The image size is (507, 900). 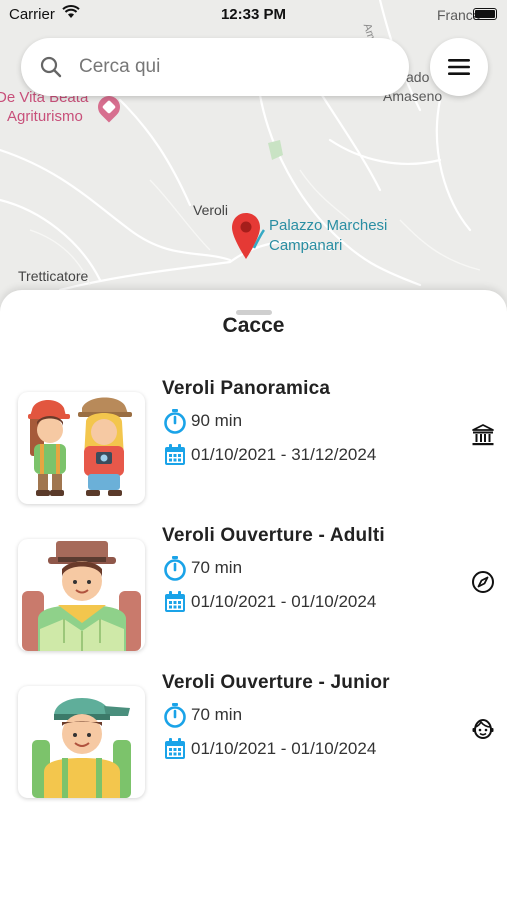 What do you see at coordinates (217, 420) in the screenshot?
I see `hunt-duration-text: 90 min` at bounding box center [217, 420].